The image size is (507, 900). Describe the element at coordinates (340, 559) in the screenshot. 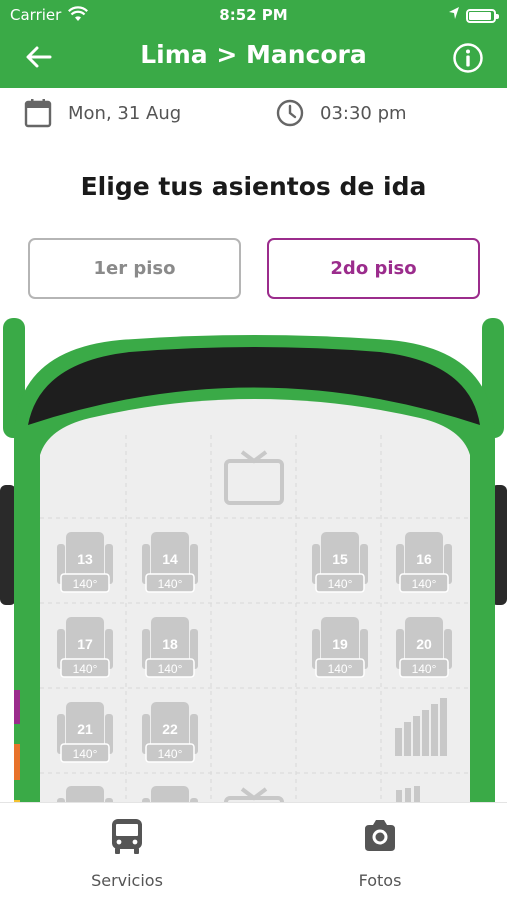

I see `seat-number: 15` at that location.